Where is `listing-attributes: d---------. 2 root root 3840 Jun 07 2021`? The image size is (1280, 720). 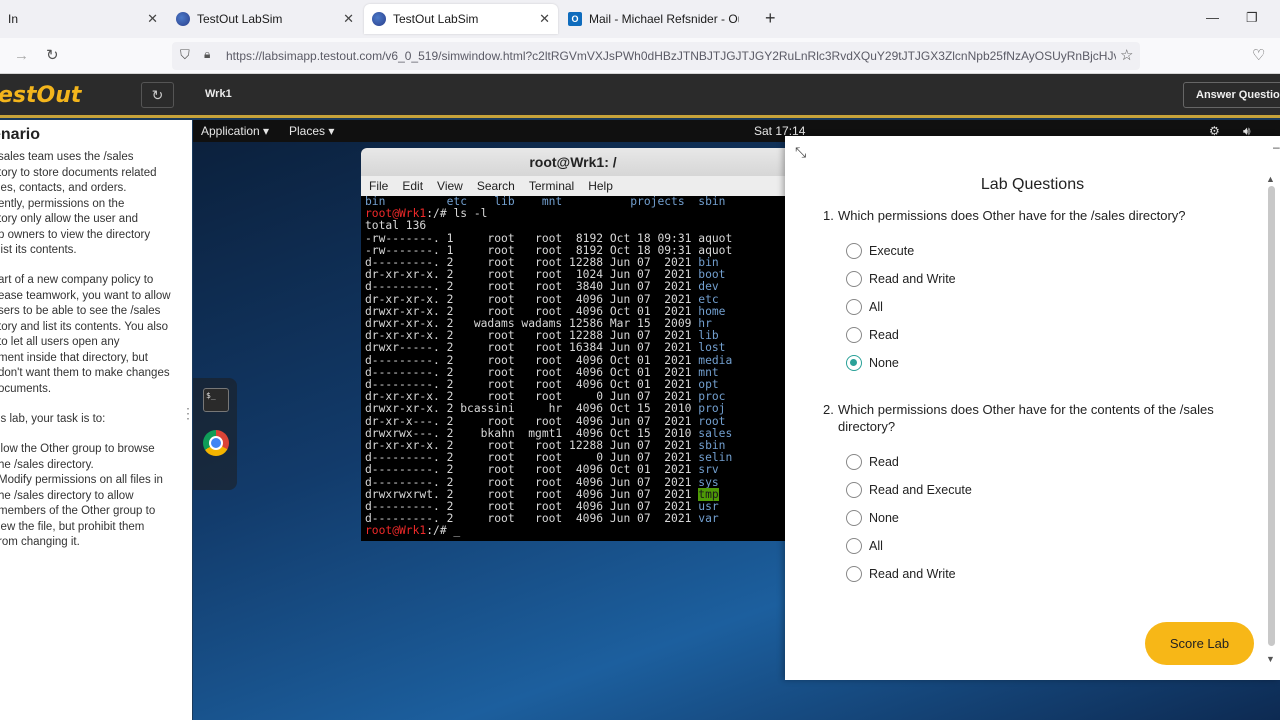
listing-attributes: d---------. 2 root root 3840 Jun 07 2021 is located at coordinates (532, 287).